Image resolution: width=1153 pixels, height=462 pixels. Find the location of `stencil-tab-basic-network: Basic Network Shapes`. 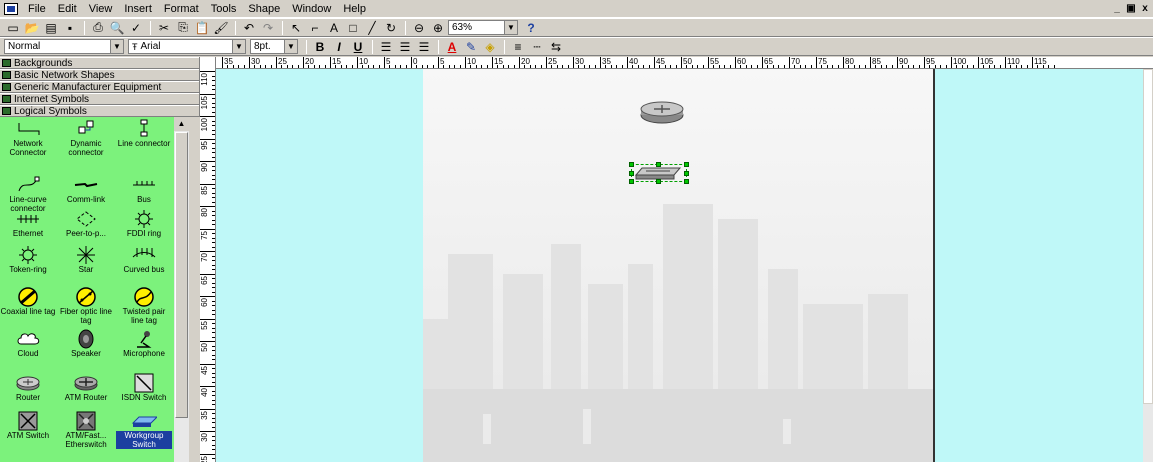

stencil-tab-basic-network: Basic Network Shapes is located at coordinates (99, 75).